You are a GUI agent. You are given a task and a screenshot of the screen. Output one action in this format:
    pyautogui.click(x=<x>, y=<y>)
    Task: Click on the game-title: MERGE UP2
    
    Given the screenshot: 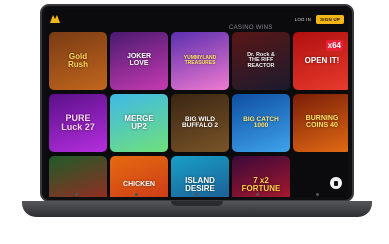 What is the action you would take?
    pyautogui.click(x=139, y=122)
    